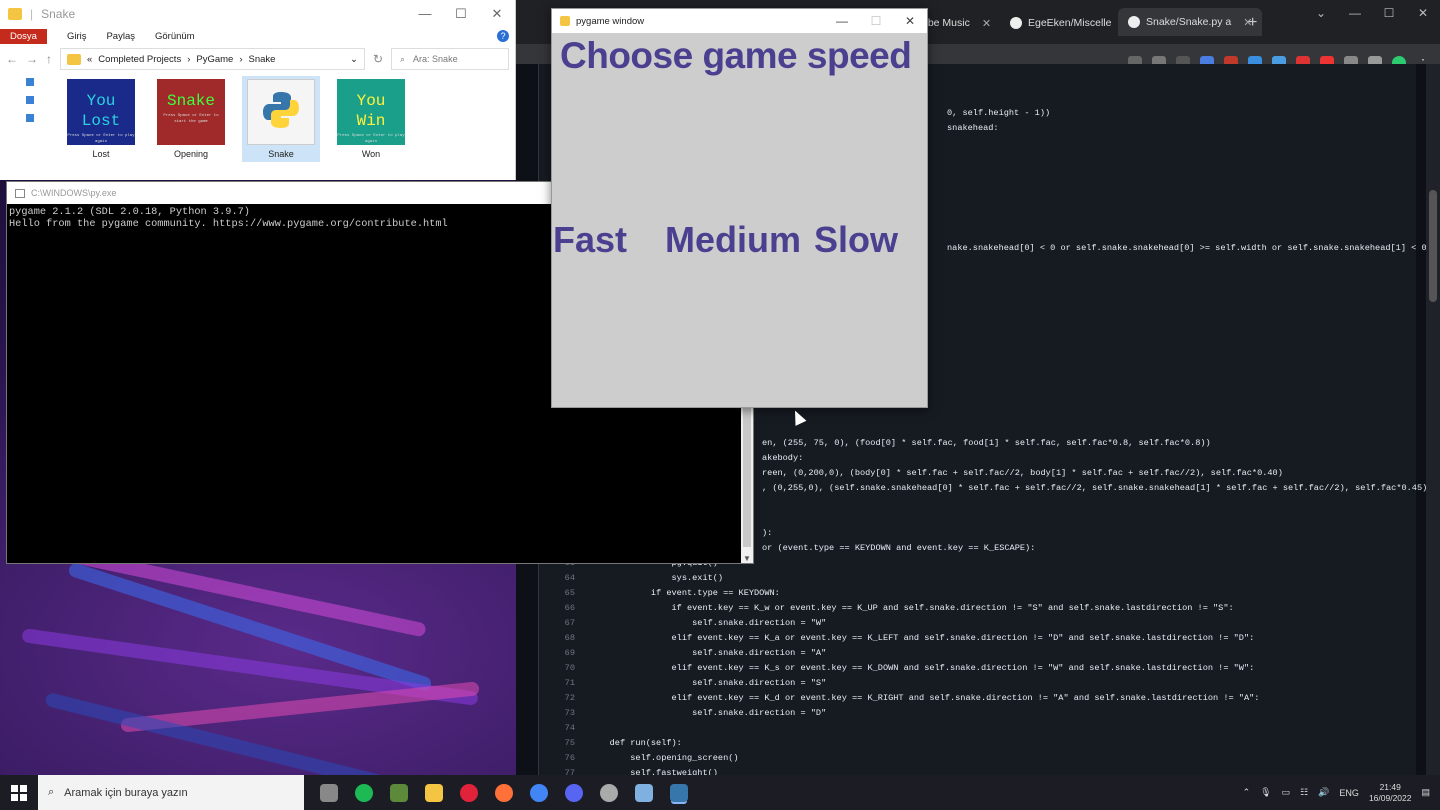 The height and width of the screenshot is (810, 1440). I want to click on ribbon-tab-home: Giriş, so click(77, 36).